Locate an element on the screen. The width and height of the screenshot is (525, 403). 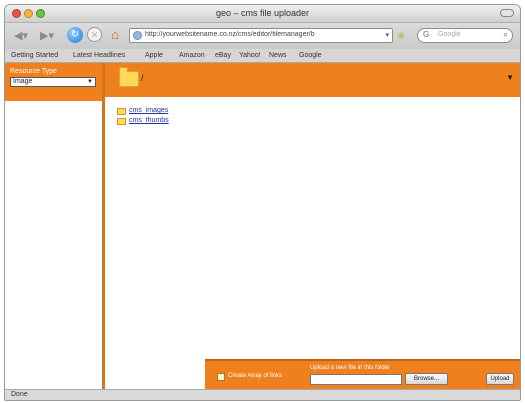
window-title: geo – cms file uploader is located at coordinates (262, 13).